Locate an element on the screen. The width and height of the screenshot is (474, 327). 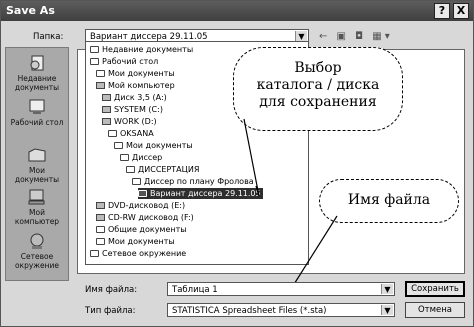
filetype-select: STATISTICA Spreadsheet Files (*.sta) ▼ is located at coordinates (281, 310).